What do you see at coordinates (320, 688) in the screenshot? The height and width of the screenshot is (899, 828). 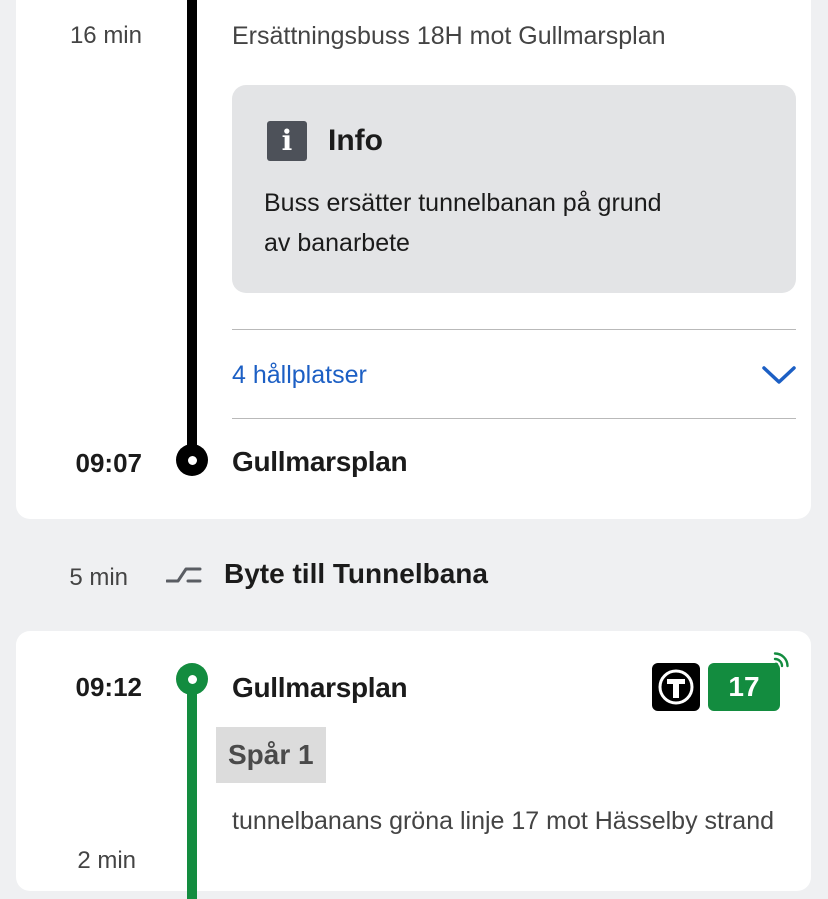 I see `departure-stop: Gullmarsplan` at bounding box center [320, 688].